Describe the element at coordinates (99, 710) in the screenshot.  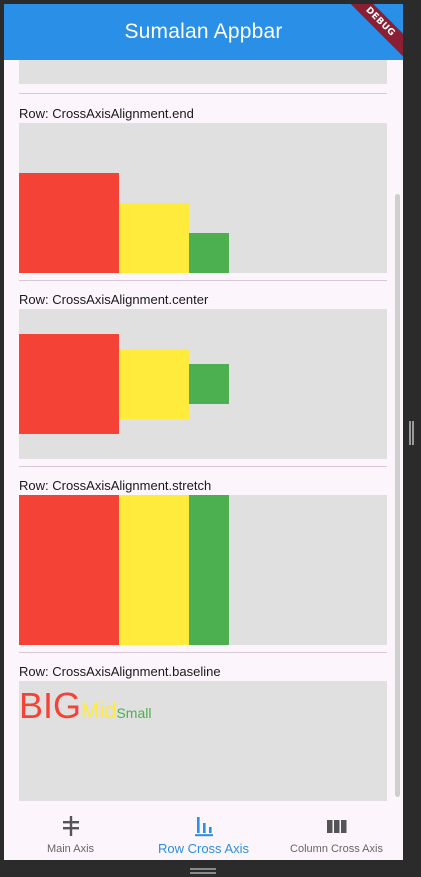
I see `mid-text: Mid` at that location.